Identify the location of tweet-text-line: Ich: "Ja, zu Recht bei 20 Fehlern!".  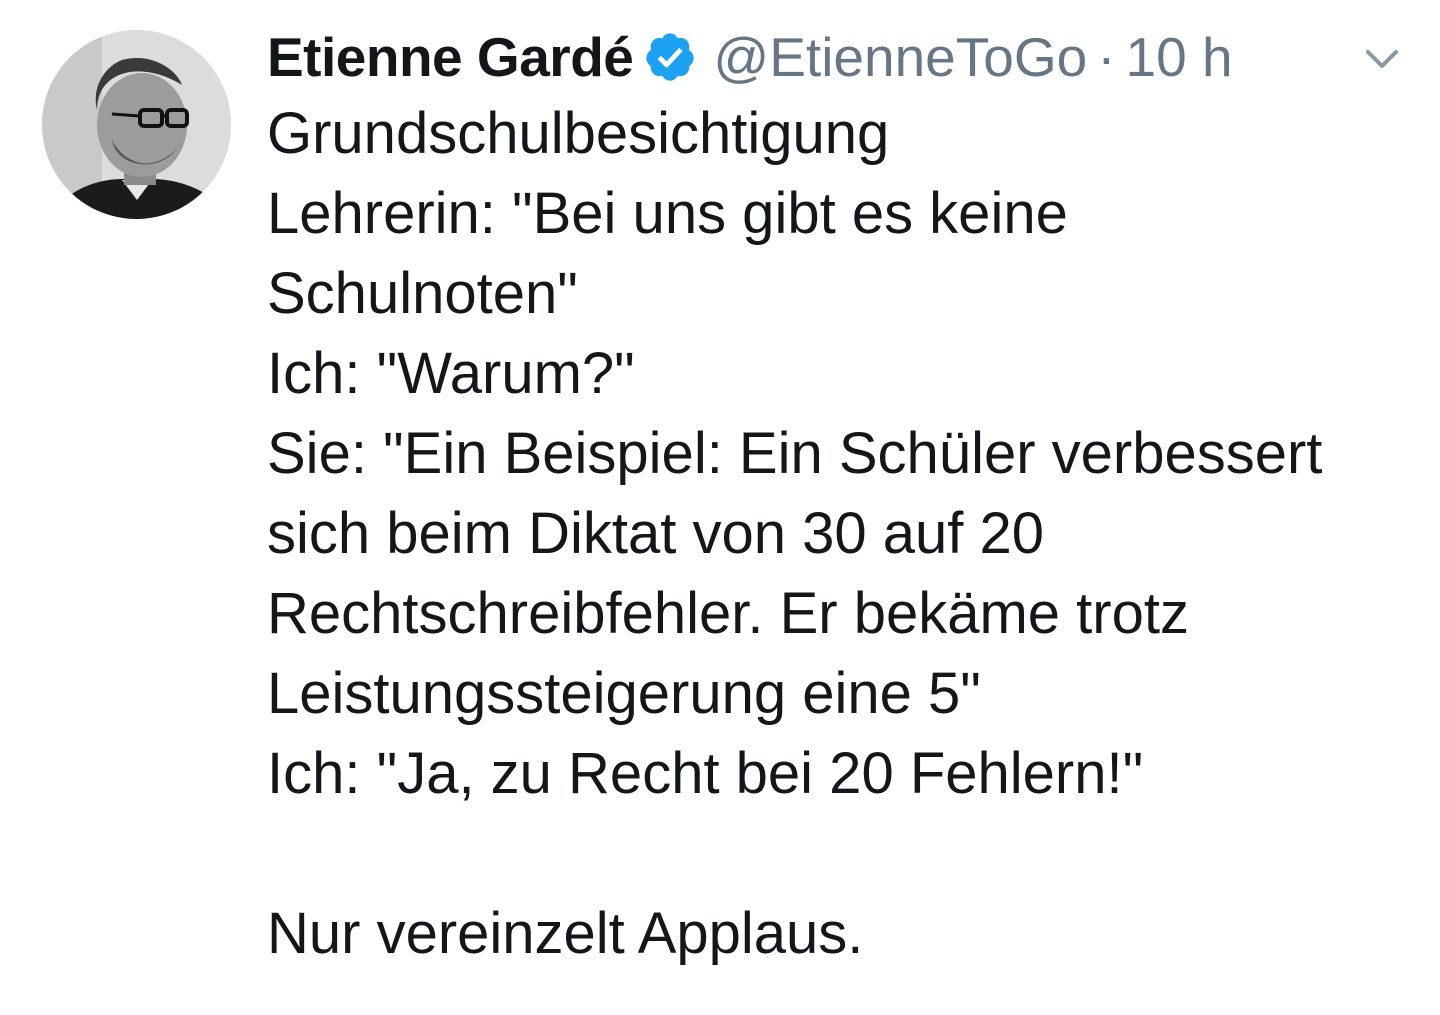
(705, 773).